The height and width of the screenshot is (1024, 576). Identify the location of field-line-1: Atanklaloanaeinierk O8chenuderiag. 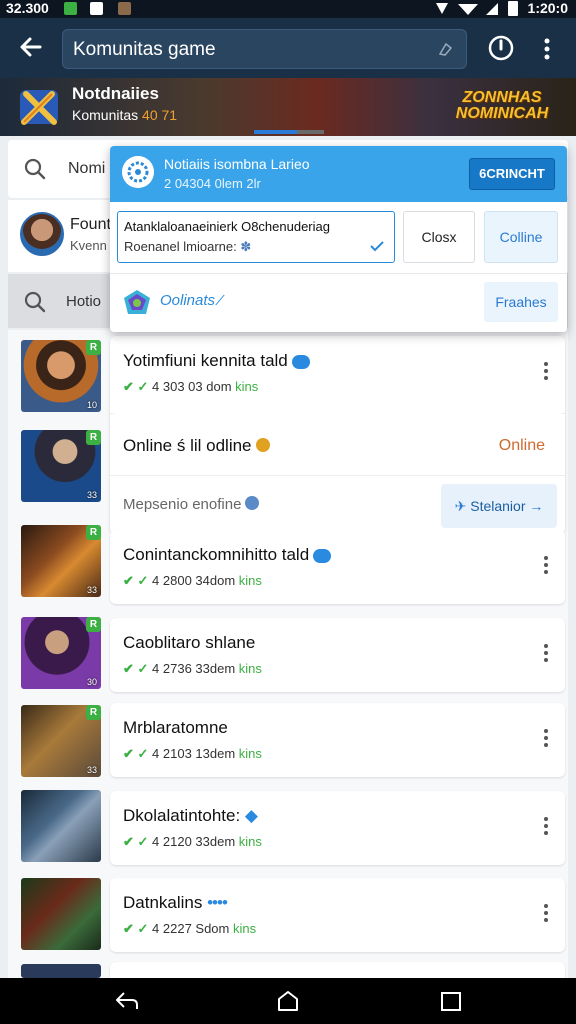
(227, 226).